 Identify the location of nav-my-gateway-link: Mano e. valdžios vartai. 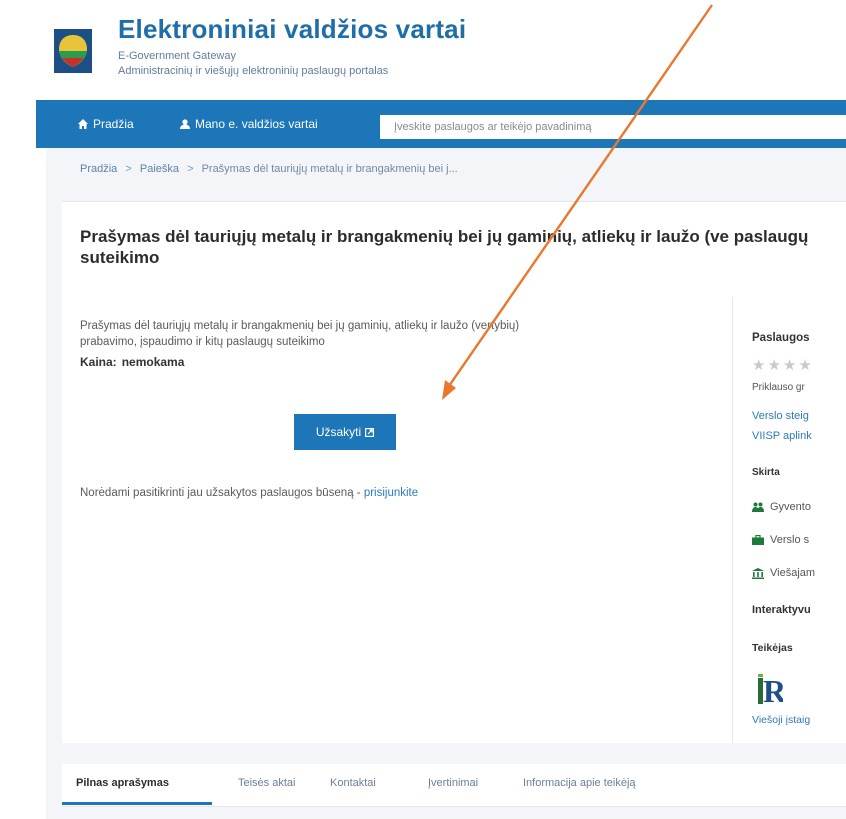
(249, 124).